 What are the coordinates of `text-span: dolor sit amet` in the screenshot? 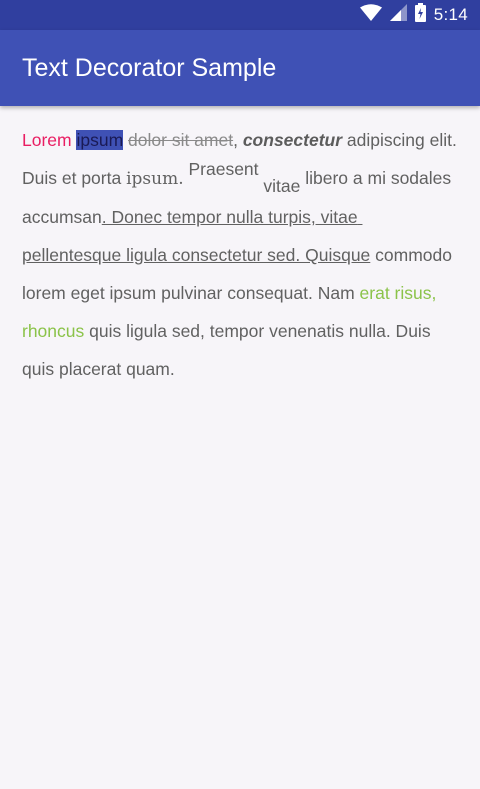 It's located at (181, 140).